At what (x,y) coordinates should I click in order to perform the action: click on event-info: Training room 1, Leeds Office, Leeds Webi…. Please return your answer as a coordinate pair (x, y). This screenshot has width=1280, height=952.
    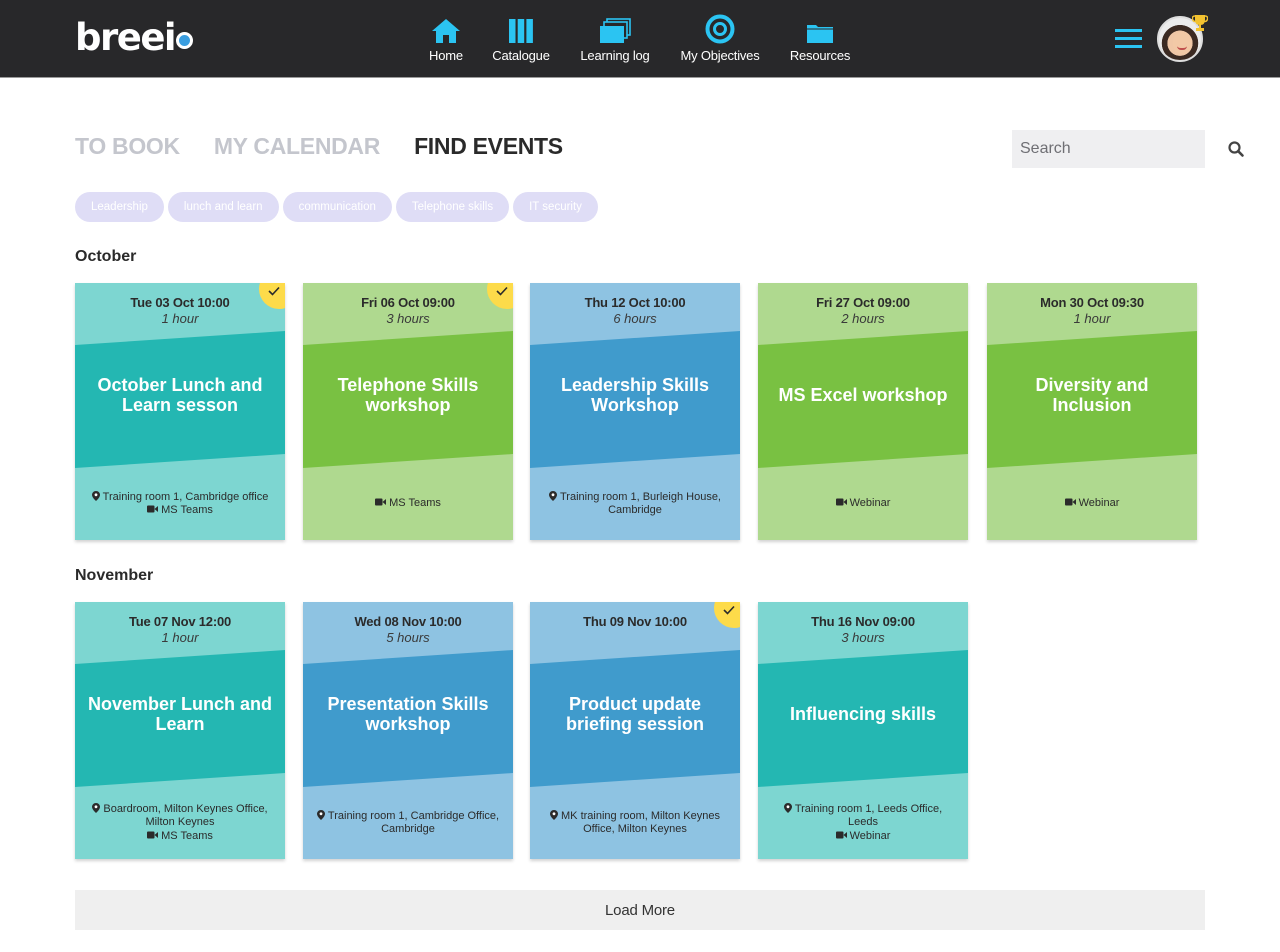
    Looking at the image, I should click on (863, 823).